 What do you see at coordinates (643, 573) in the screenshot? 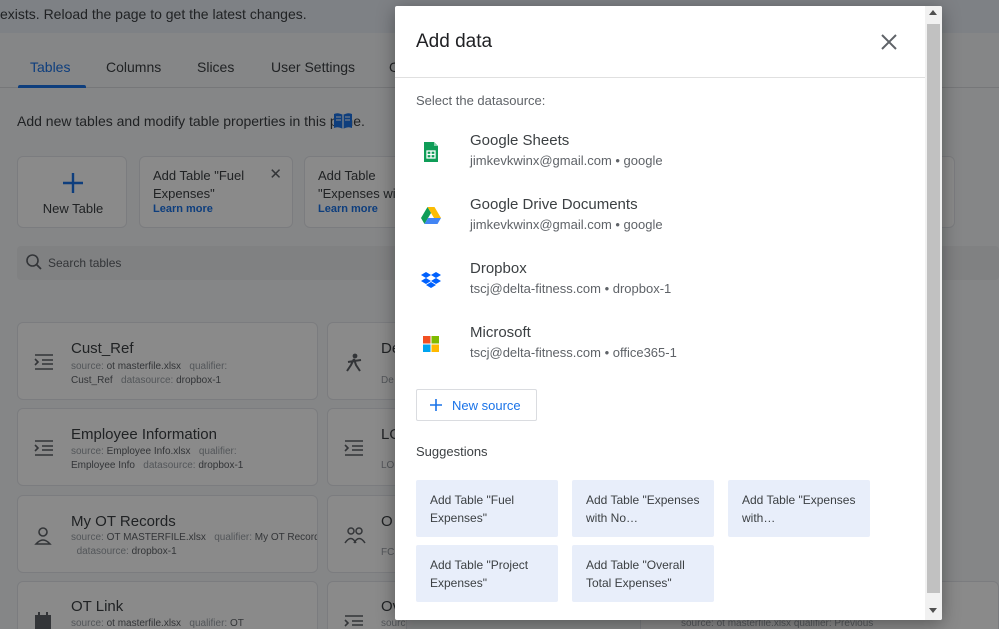
I see `suggestion-chip: Add Table "Overall Total Expenses"` at bounding box center [643, 573].